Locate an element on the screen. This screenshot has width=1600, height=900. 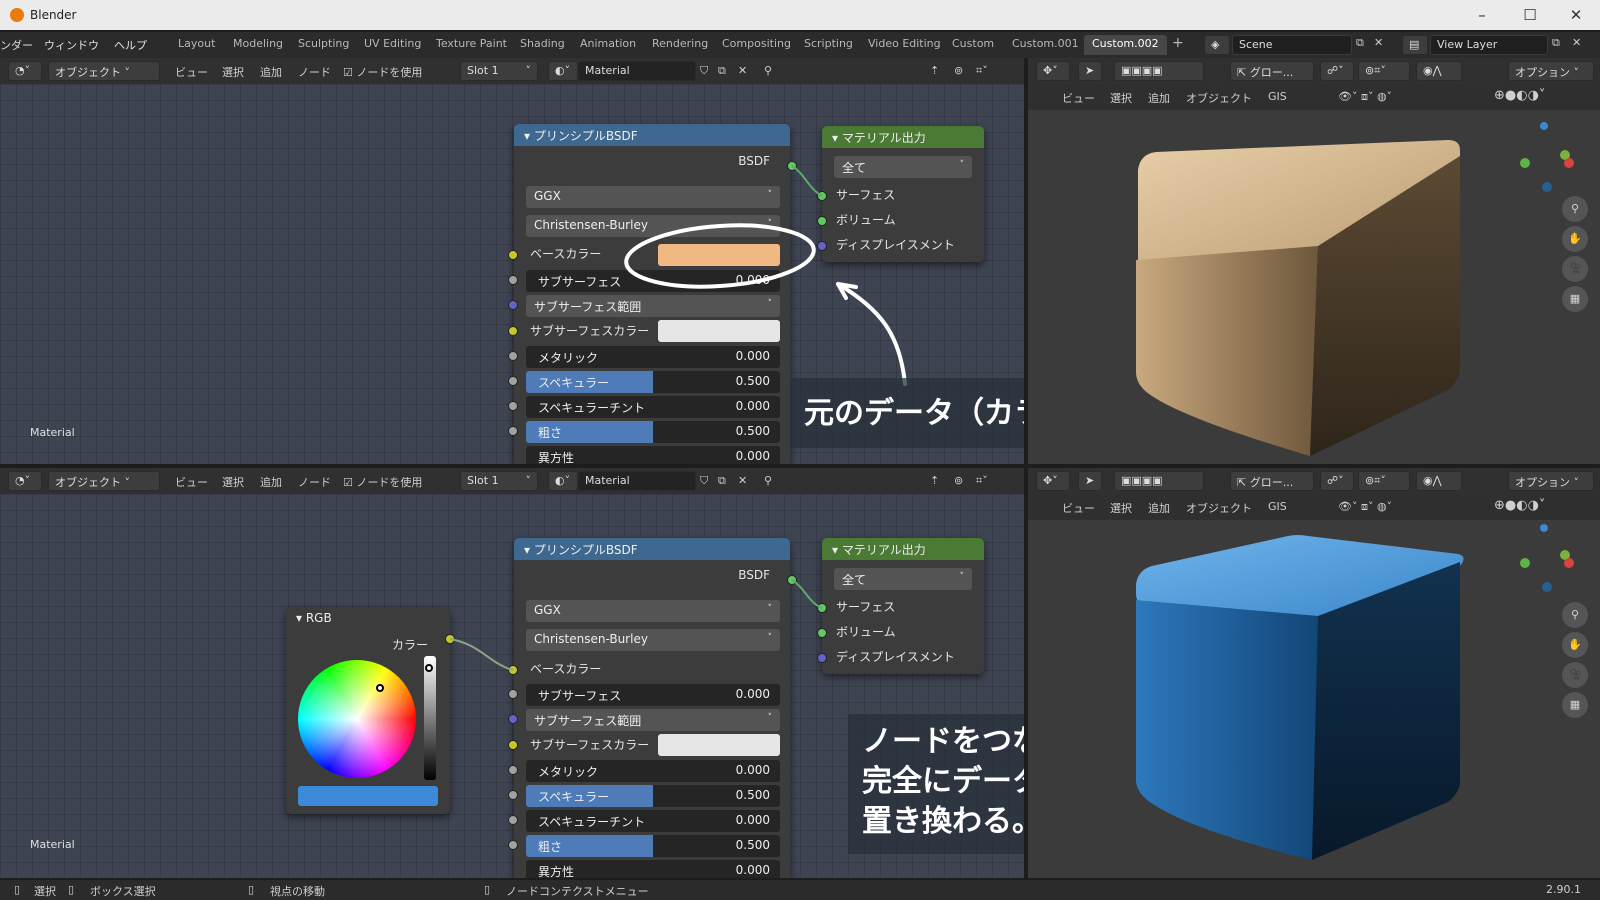
menu-render: ンダー is located at coordinates (16, 45).